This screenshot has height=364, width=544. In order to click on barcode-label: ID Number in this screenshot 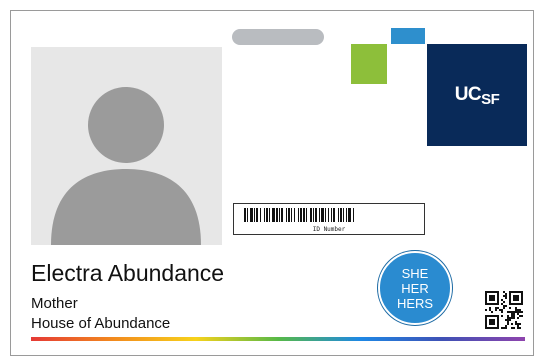, I will do `click(329, 229)`.